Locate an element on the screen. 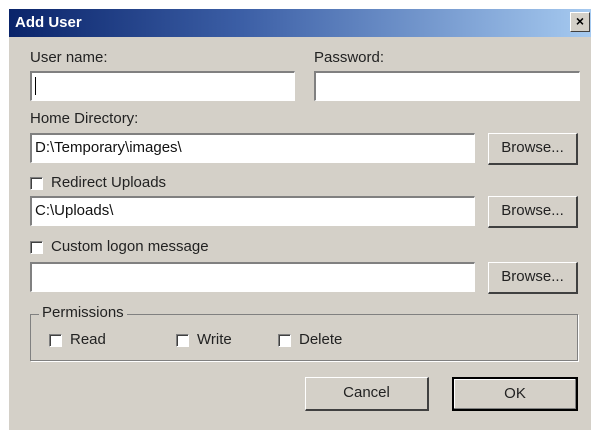 This screenshot has width=591, height=430. close-icon: × is located at coordinates (580, 21).